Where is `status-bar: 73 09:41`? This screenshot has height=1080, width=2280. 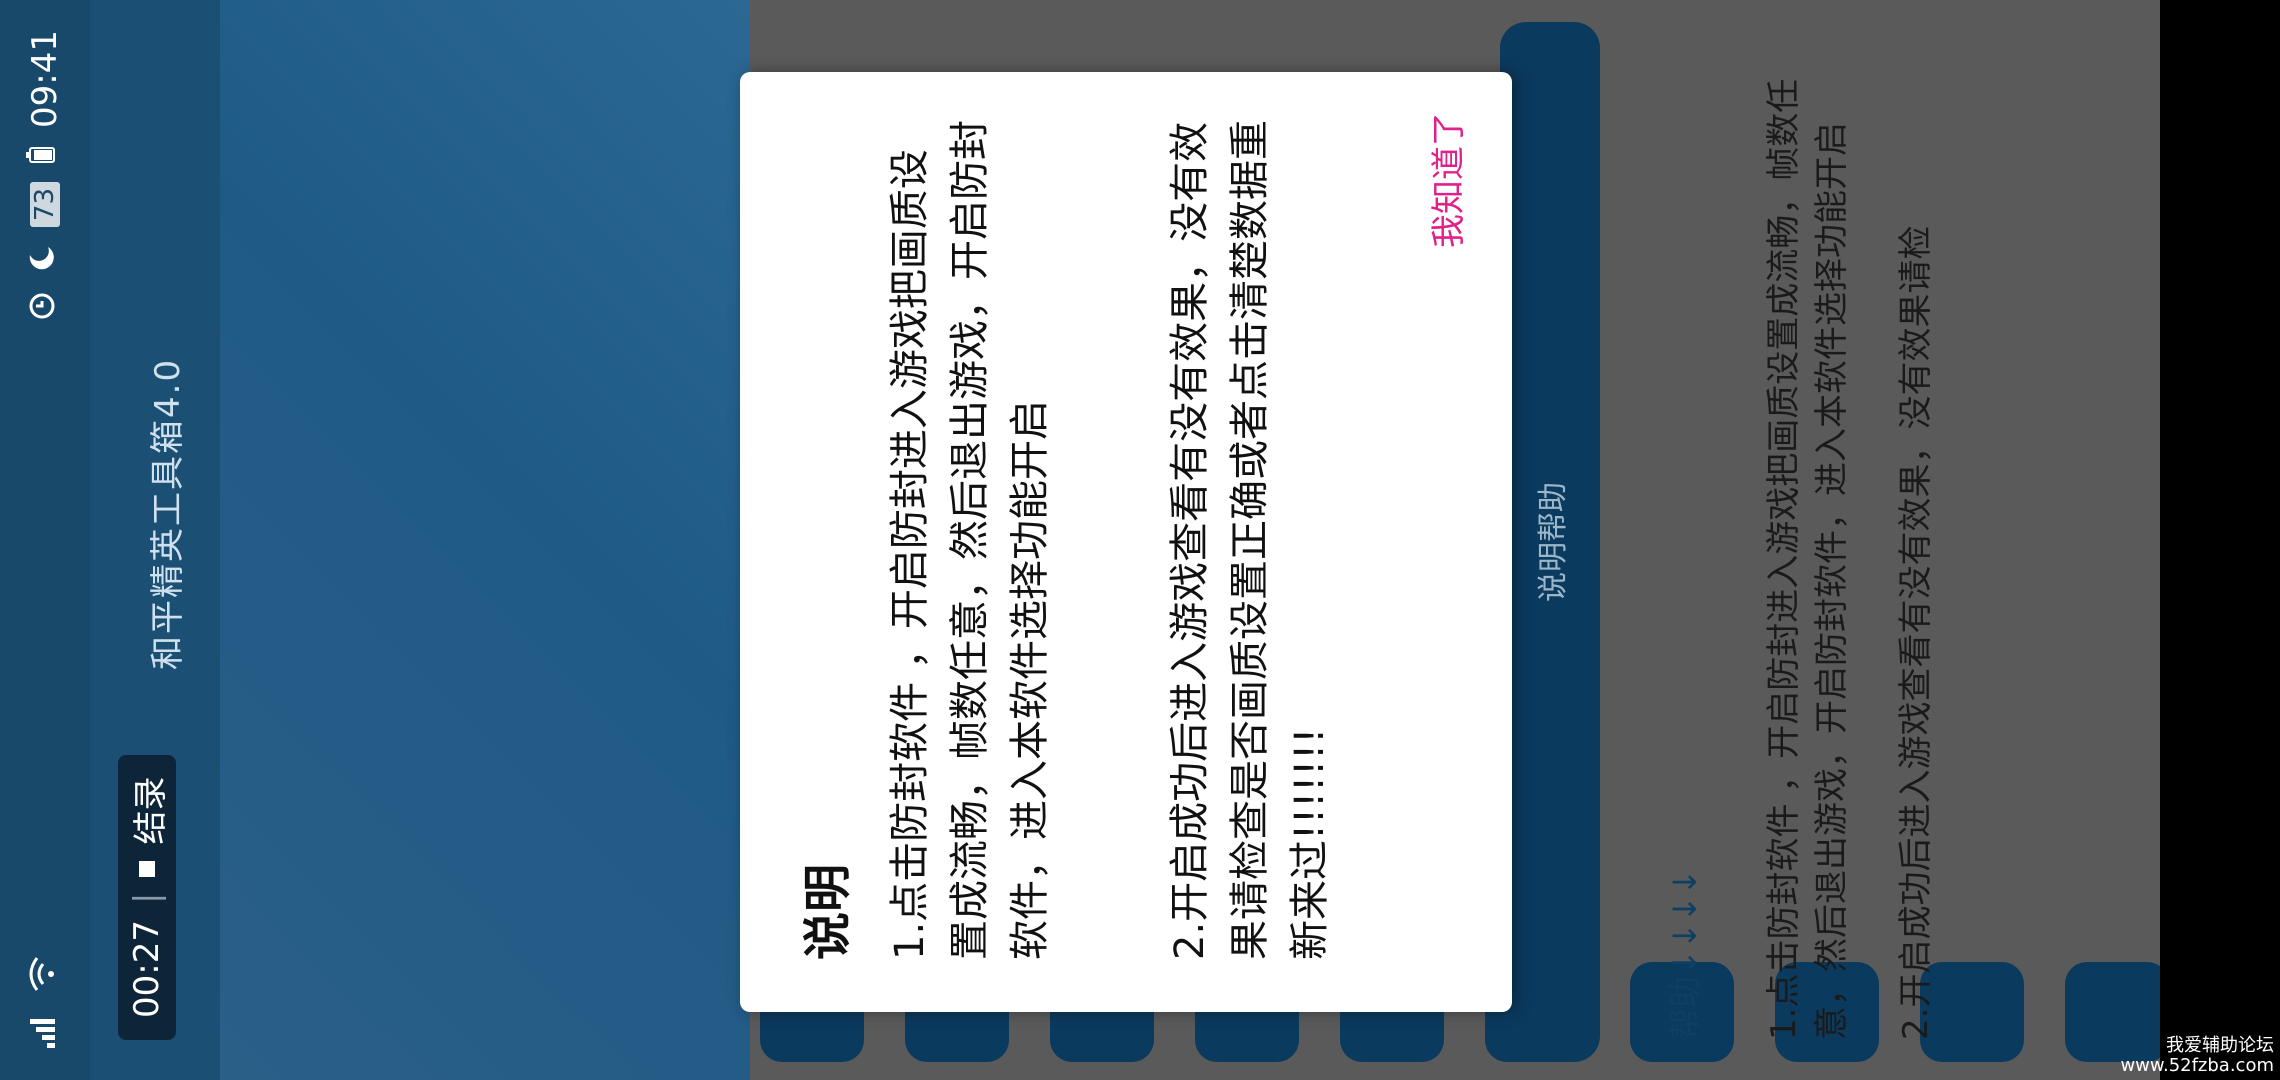 status-bar: 73 09:41 is located at coordinates (45, 540).